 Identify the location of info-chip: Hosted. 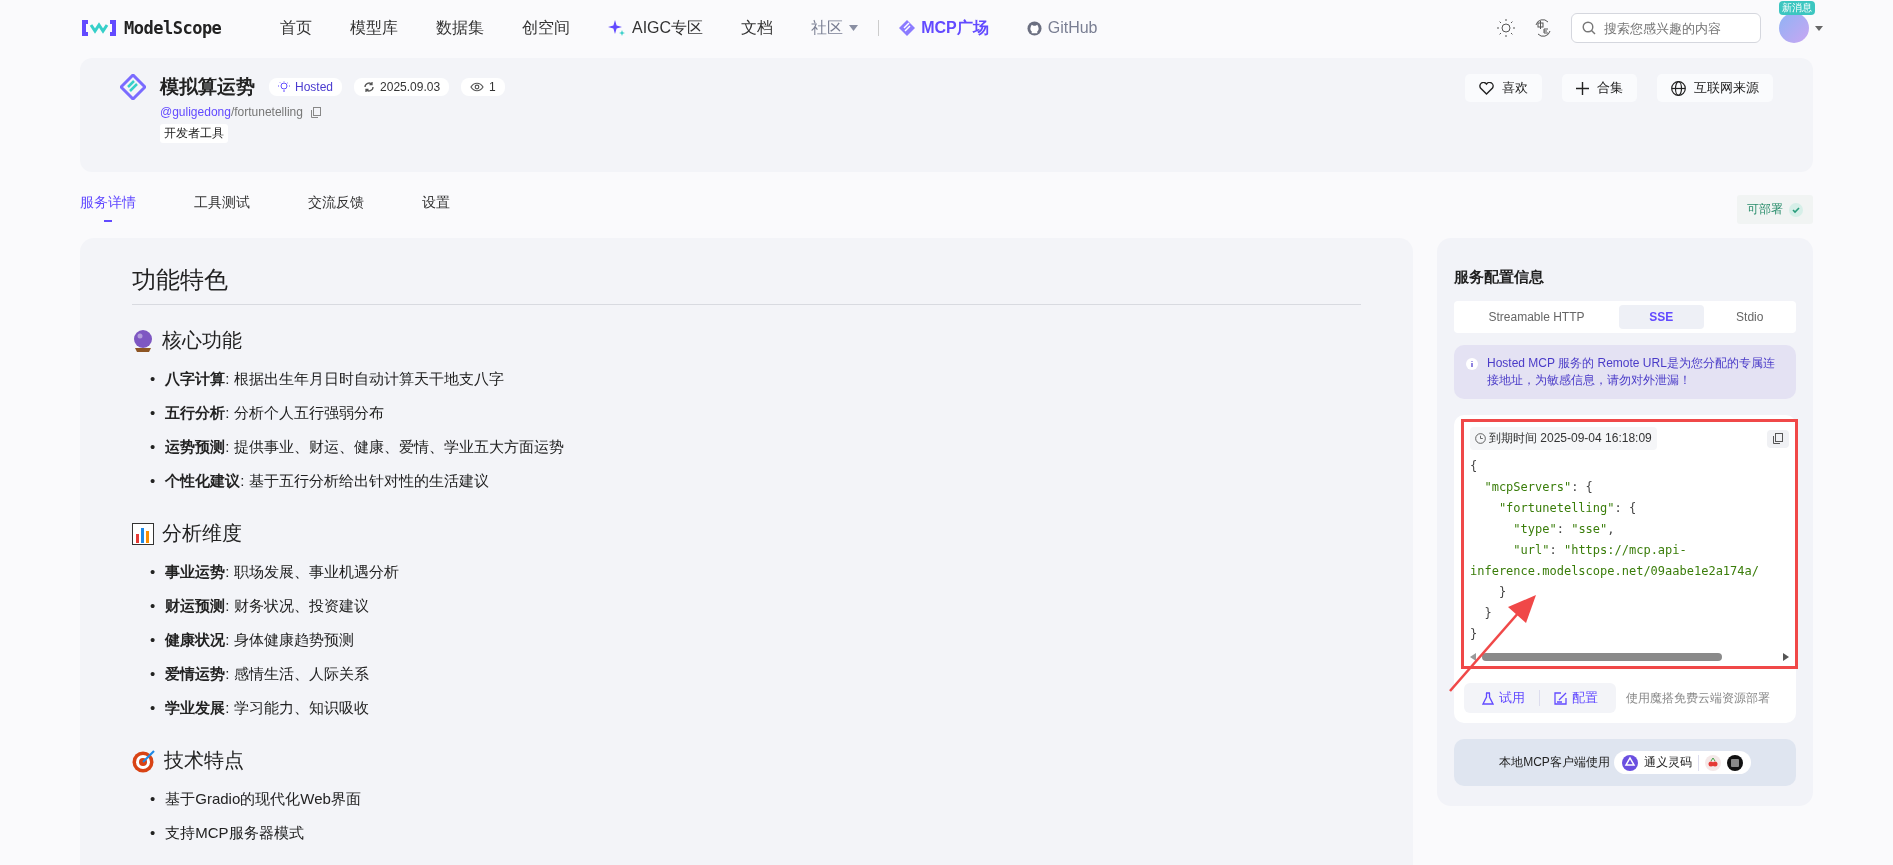
(306, 87).